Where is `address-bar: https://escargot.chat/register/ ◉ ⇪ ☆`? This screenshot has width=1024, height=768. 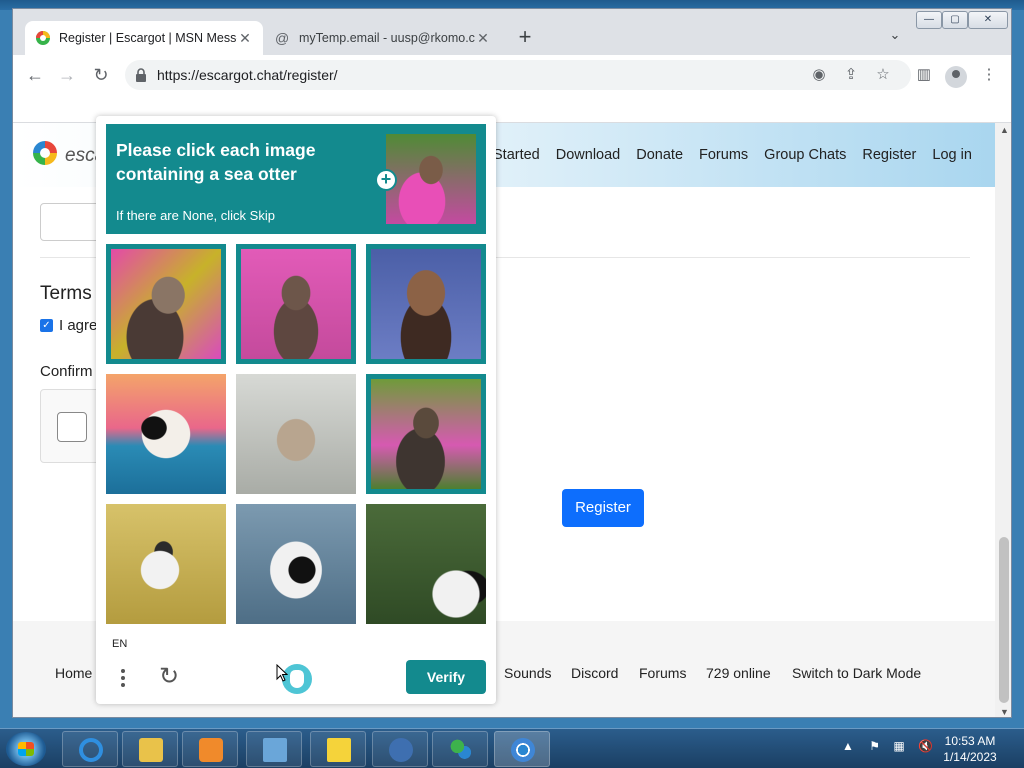 address-bar: https://escargot.chat/register/ ◉ ⇪ ☆ is located at coordinates (518, 75).